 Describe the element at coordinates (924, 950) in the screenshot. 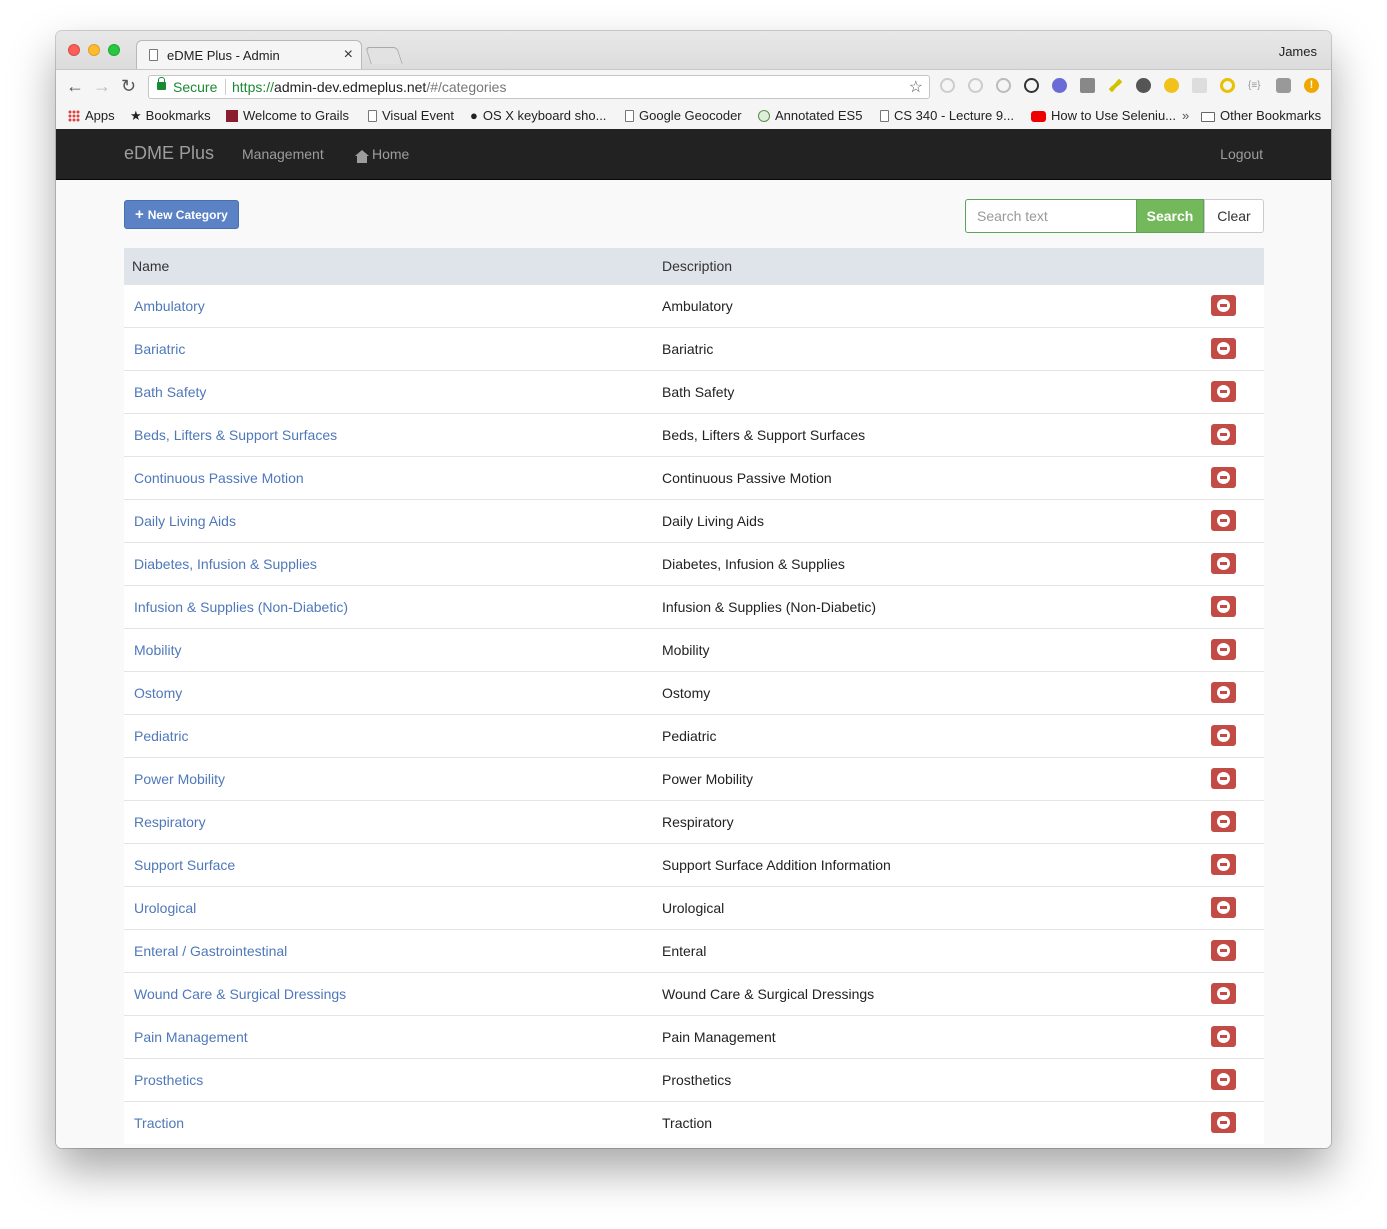

I see `category-description: Enteral` at that location.